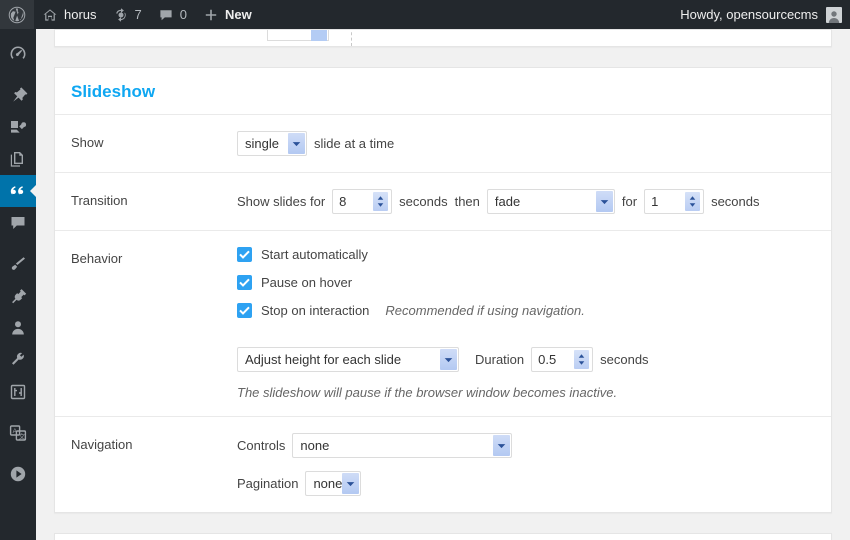 This screenshot has width=850, height=540. Describe the element at coordinates (244, 283) in the screenshot. I see `pause-on-hover-checkbox` at that location.